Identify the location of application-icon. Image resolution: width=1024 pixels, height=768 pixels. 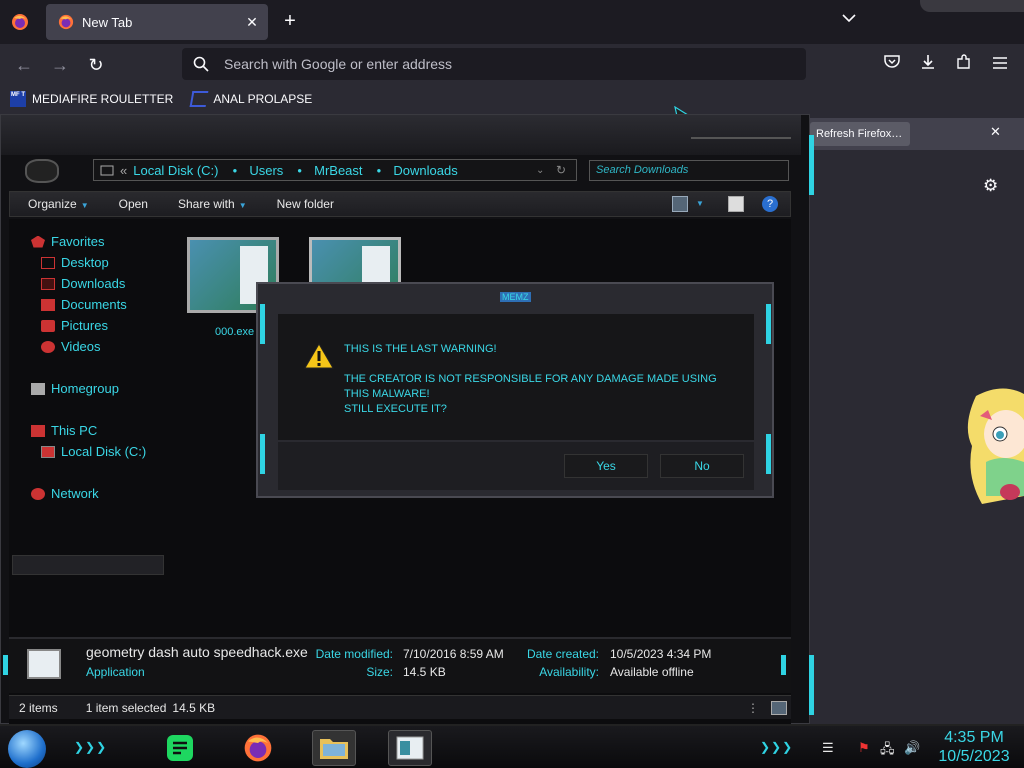
(410, 748).